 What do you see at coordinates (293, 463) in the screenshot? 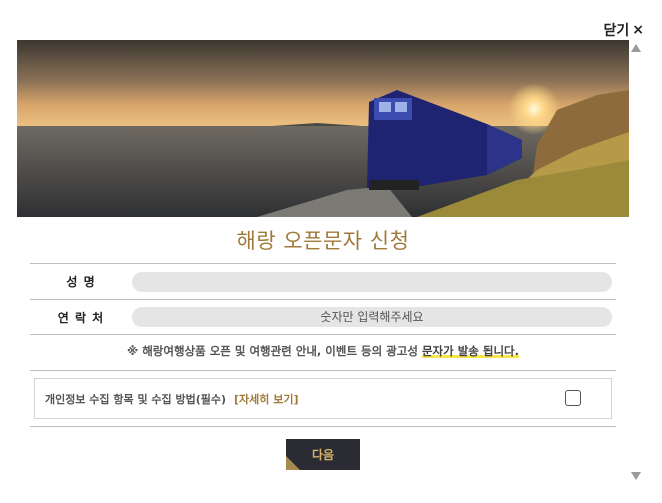
I see `button-corner-accent` at bounding box center [293, 463].